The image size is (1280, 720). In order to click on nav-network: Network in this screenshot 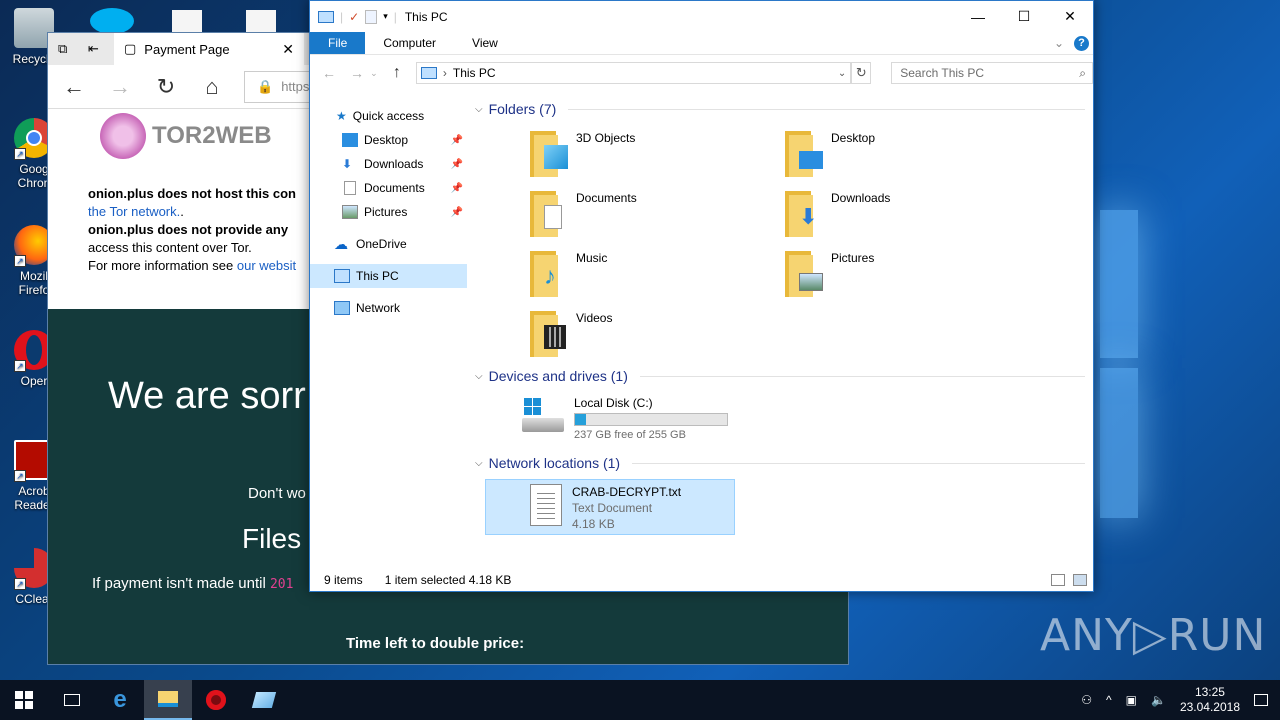, I will do `click(388, 308)`.